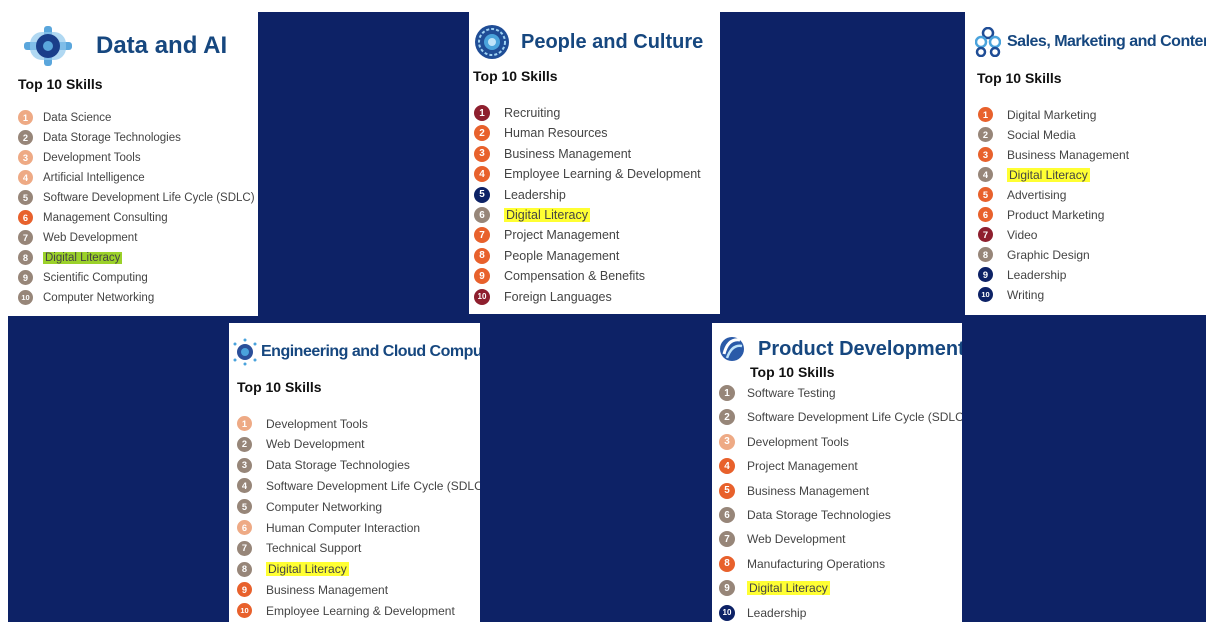 The height and width of the screenshot is (622, 1206). What do you see at coordinates (99, 137) in the screenshot?
I see `skill-item: 2 Data Storage Technologies` at bounding box center [99, 137].